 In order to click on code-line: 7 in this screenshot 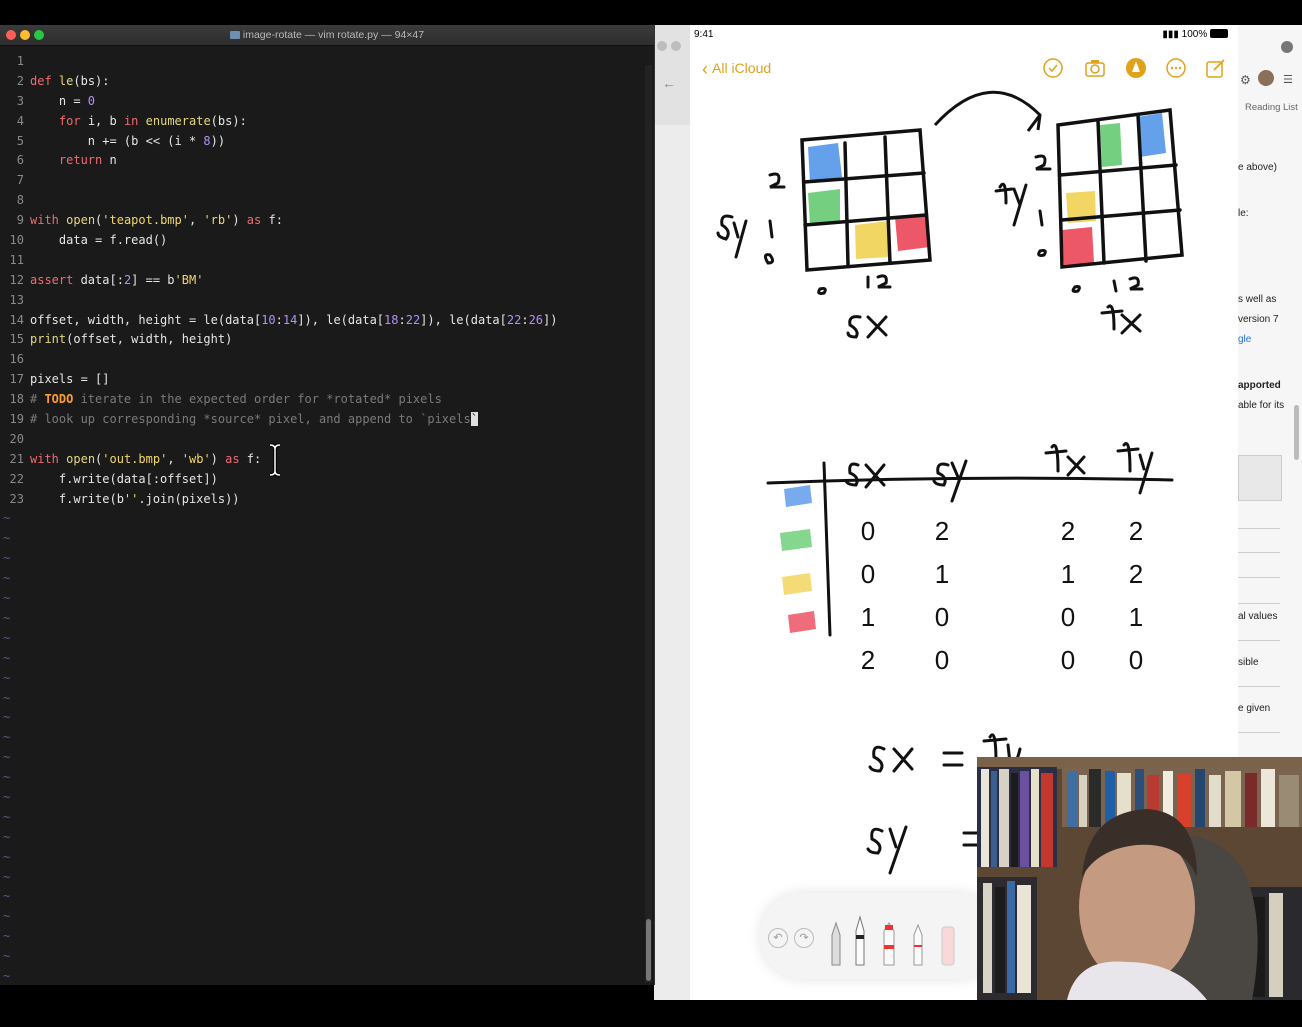, I will do `click(320, 181)`.